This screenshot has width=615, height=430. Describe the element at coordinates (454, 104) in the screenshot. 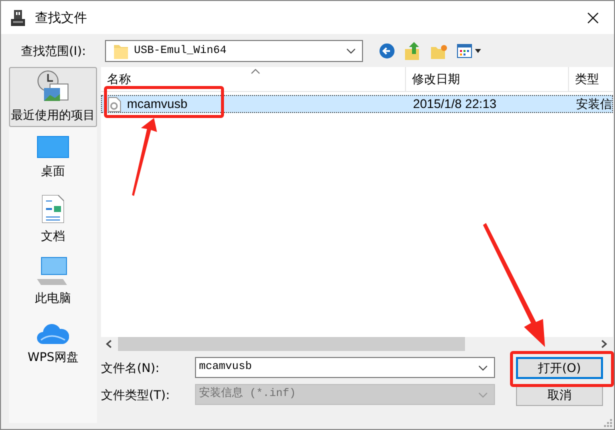

I see `table-cell-text: 2015/1/8 22:13` at that location.